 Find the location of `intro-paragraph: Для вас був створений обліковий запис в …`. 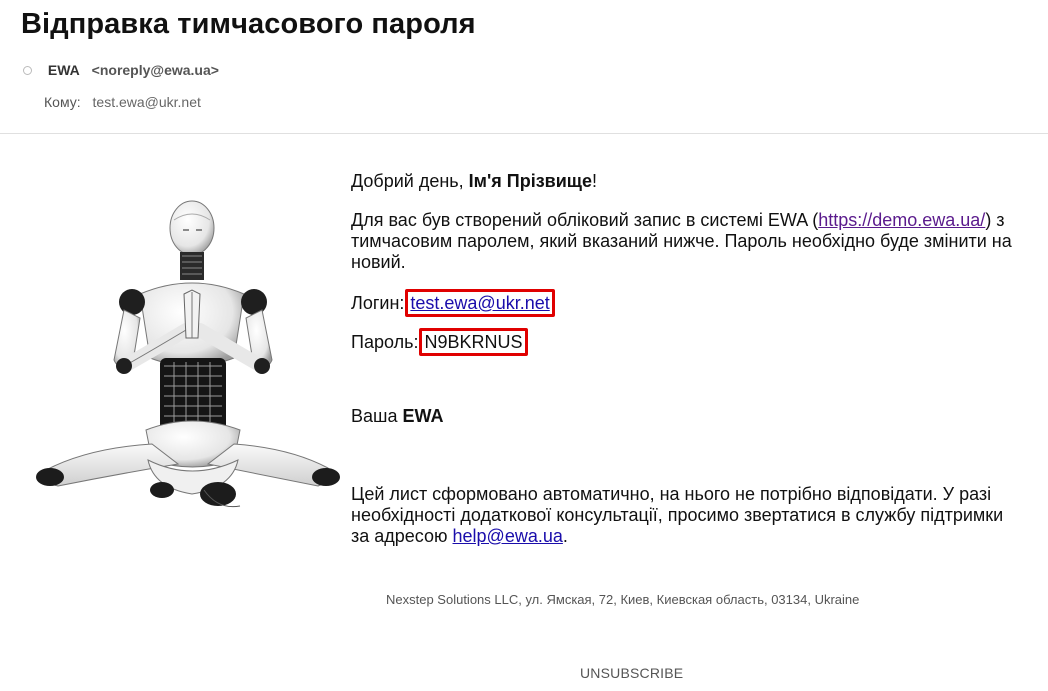

intro-paragraph: Для вас був створений обліковий запис в … is located at coordinates (683, 241).